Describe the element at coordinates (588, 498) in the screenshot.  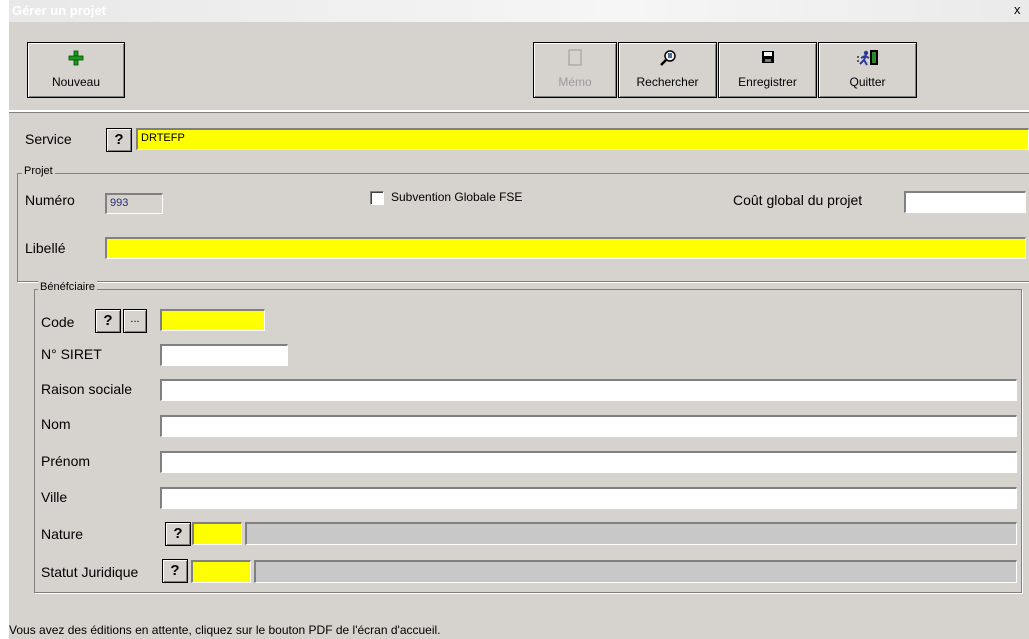
I see `ville-input` at that location.